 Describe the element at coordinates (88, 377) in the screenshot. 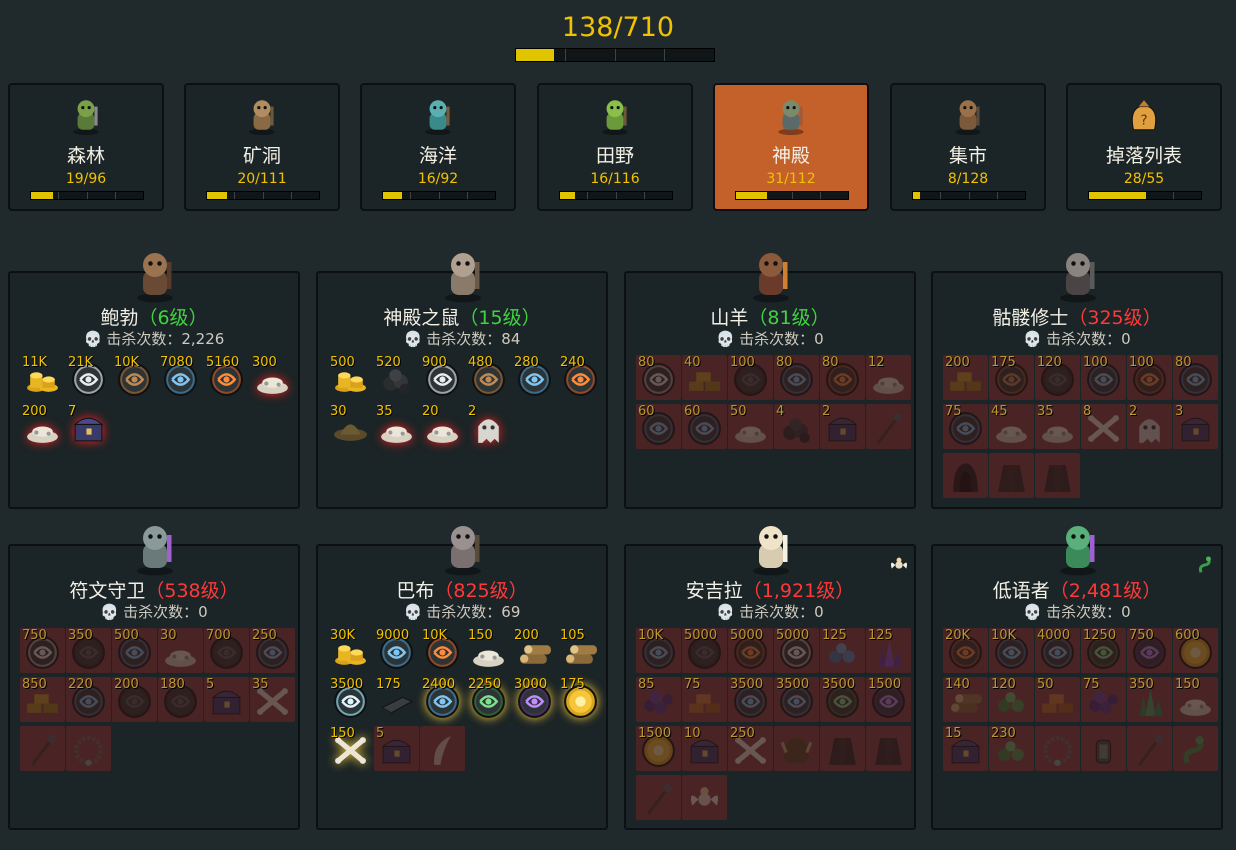

I see `drop-slot: 21K` at that location.